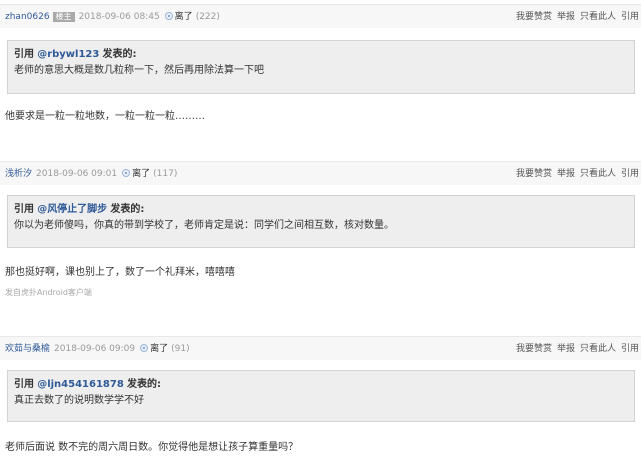 The height and width of the screenshot is (463, 641). What do you see at coordinates (320, 348) in the screenshot?
I see `post-header: 欢茹与桑榆 2018-09-06 09:09 离了 (91) 我要赞赏 举报 只看此人 引用` at bounding box center [320, 348].